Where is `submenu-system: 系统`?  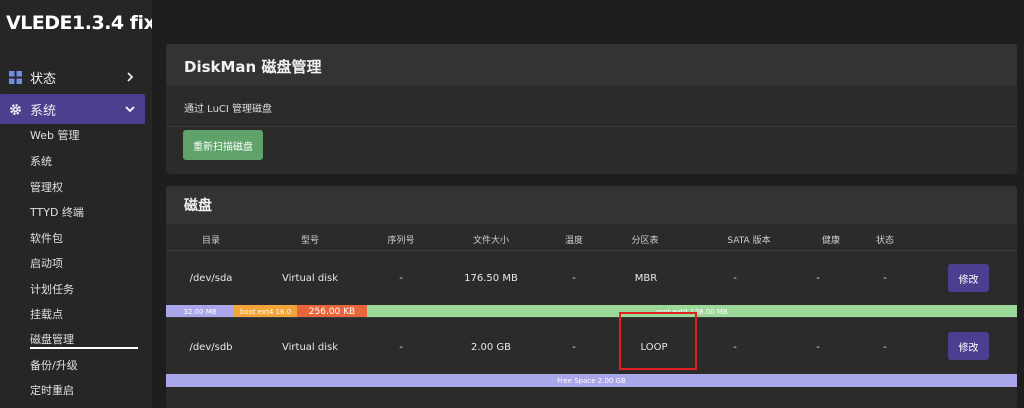
submenu-system: 系统 is located at coordinates (41, 162).